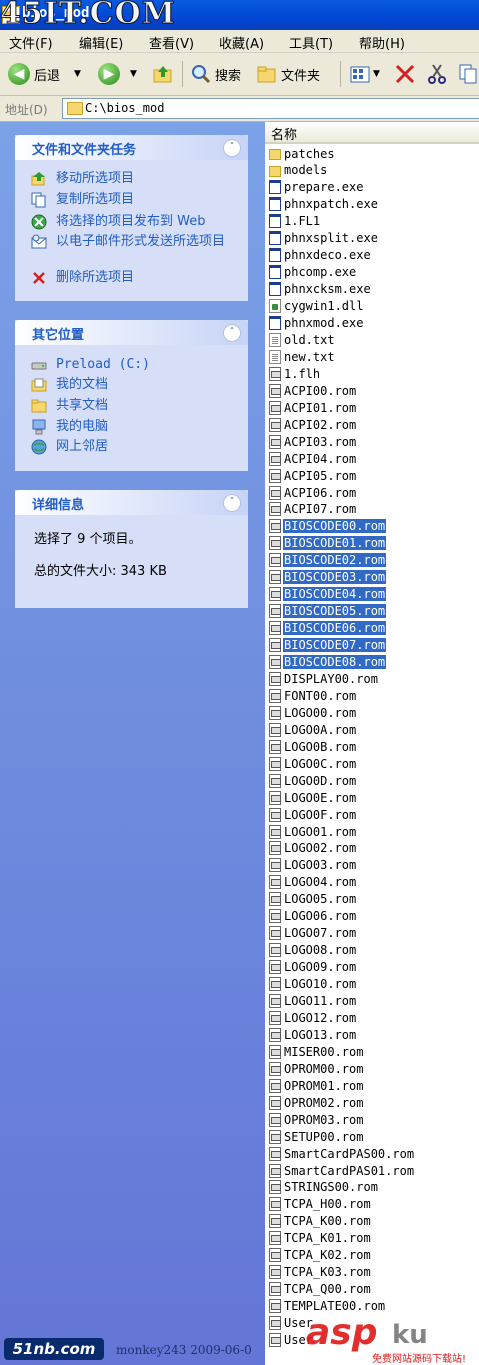  Describe the element at coordinates (313, 967) in the screenshot. I see `file-item: LOGO09.rom` at that location.